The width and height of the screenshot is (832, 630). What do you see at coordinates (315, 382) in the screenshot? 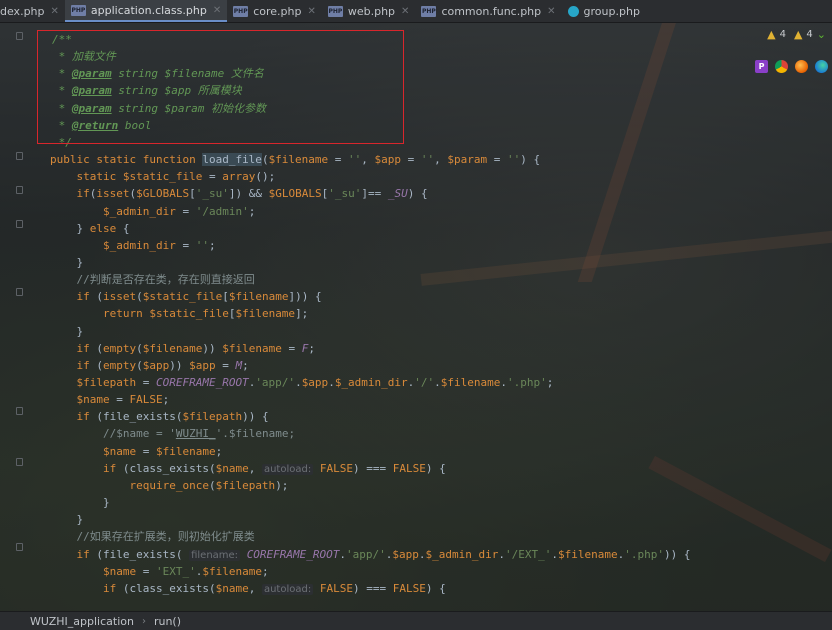
I see `code-token: $app` at bounding box center [315, 382].